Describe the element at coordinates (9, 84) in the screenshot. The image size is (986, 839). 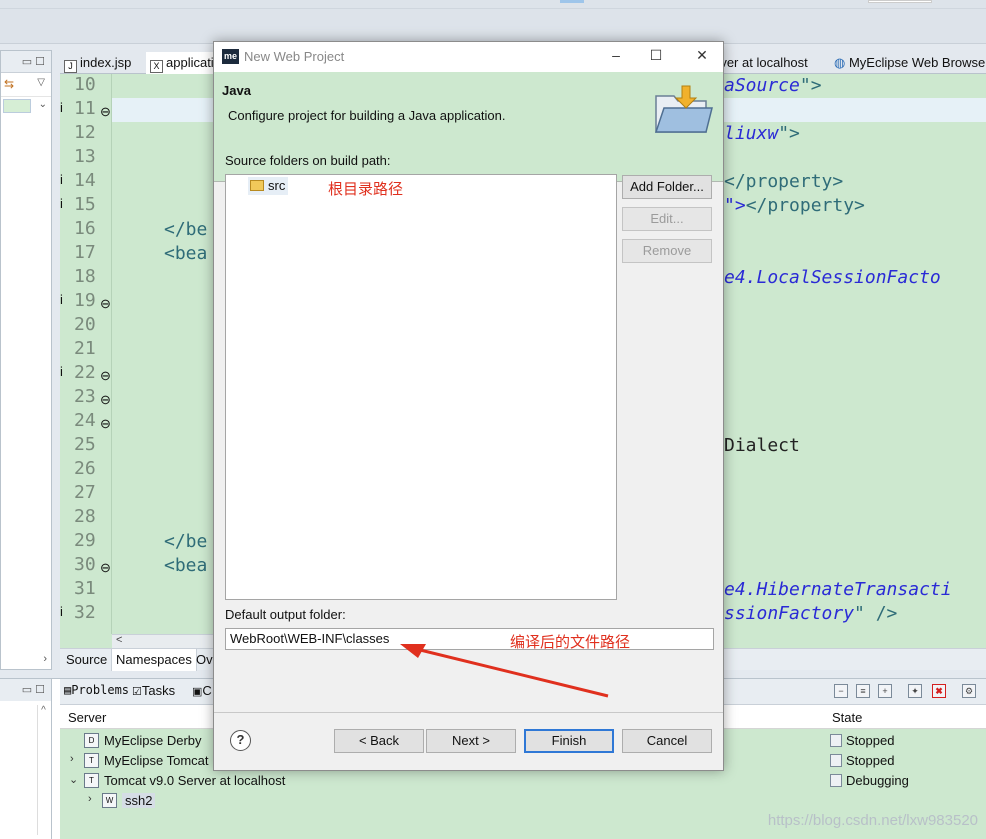
I see `link-editor-icon: ⇆` at that location.